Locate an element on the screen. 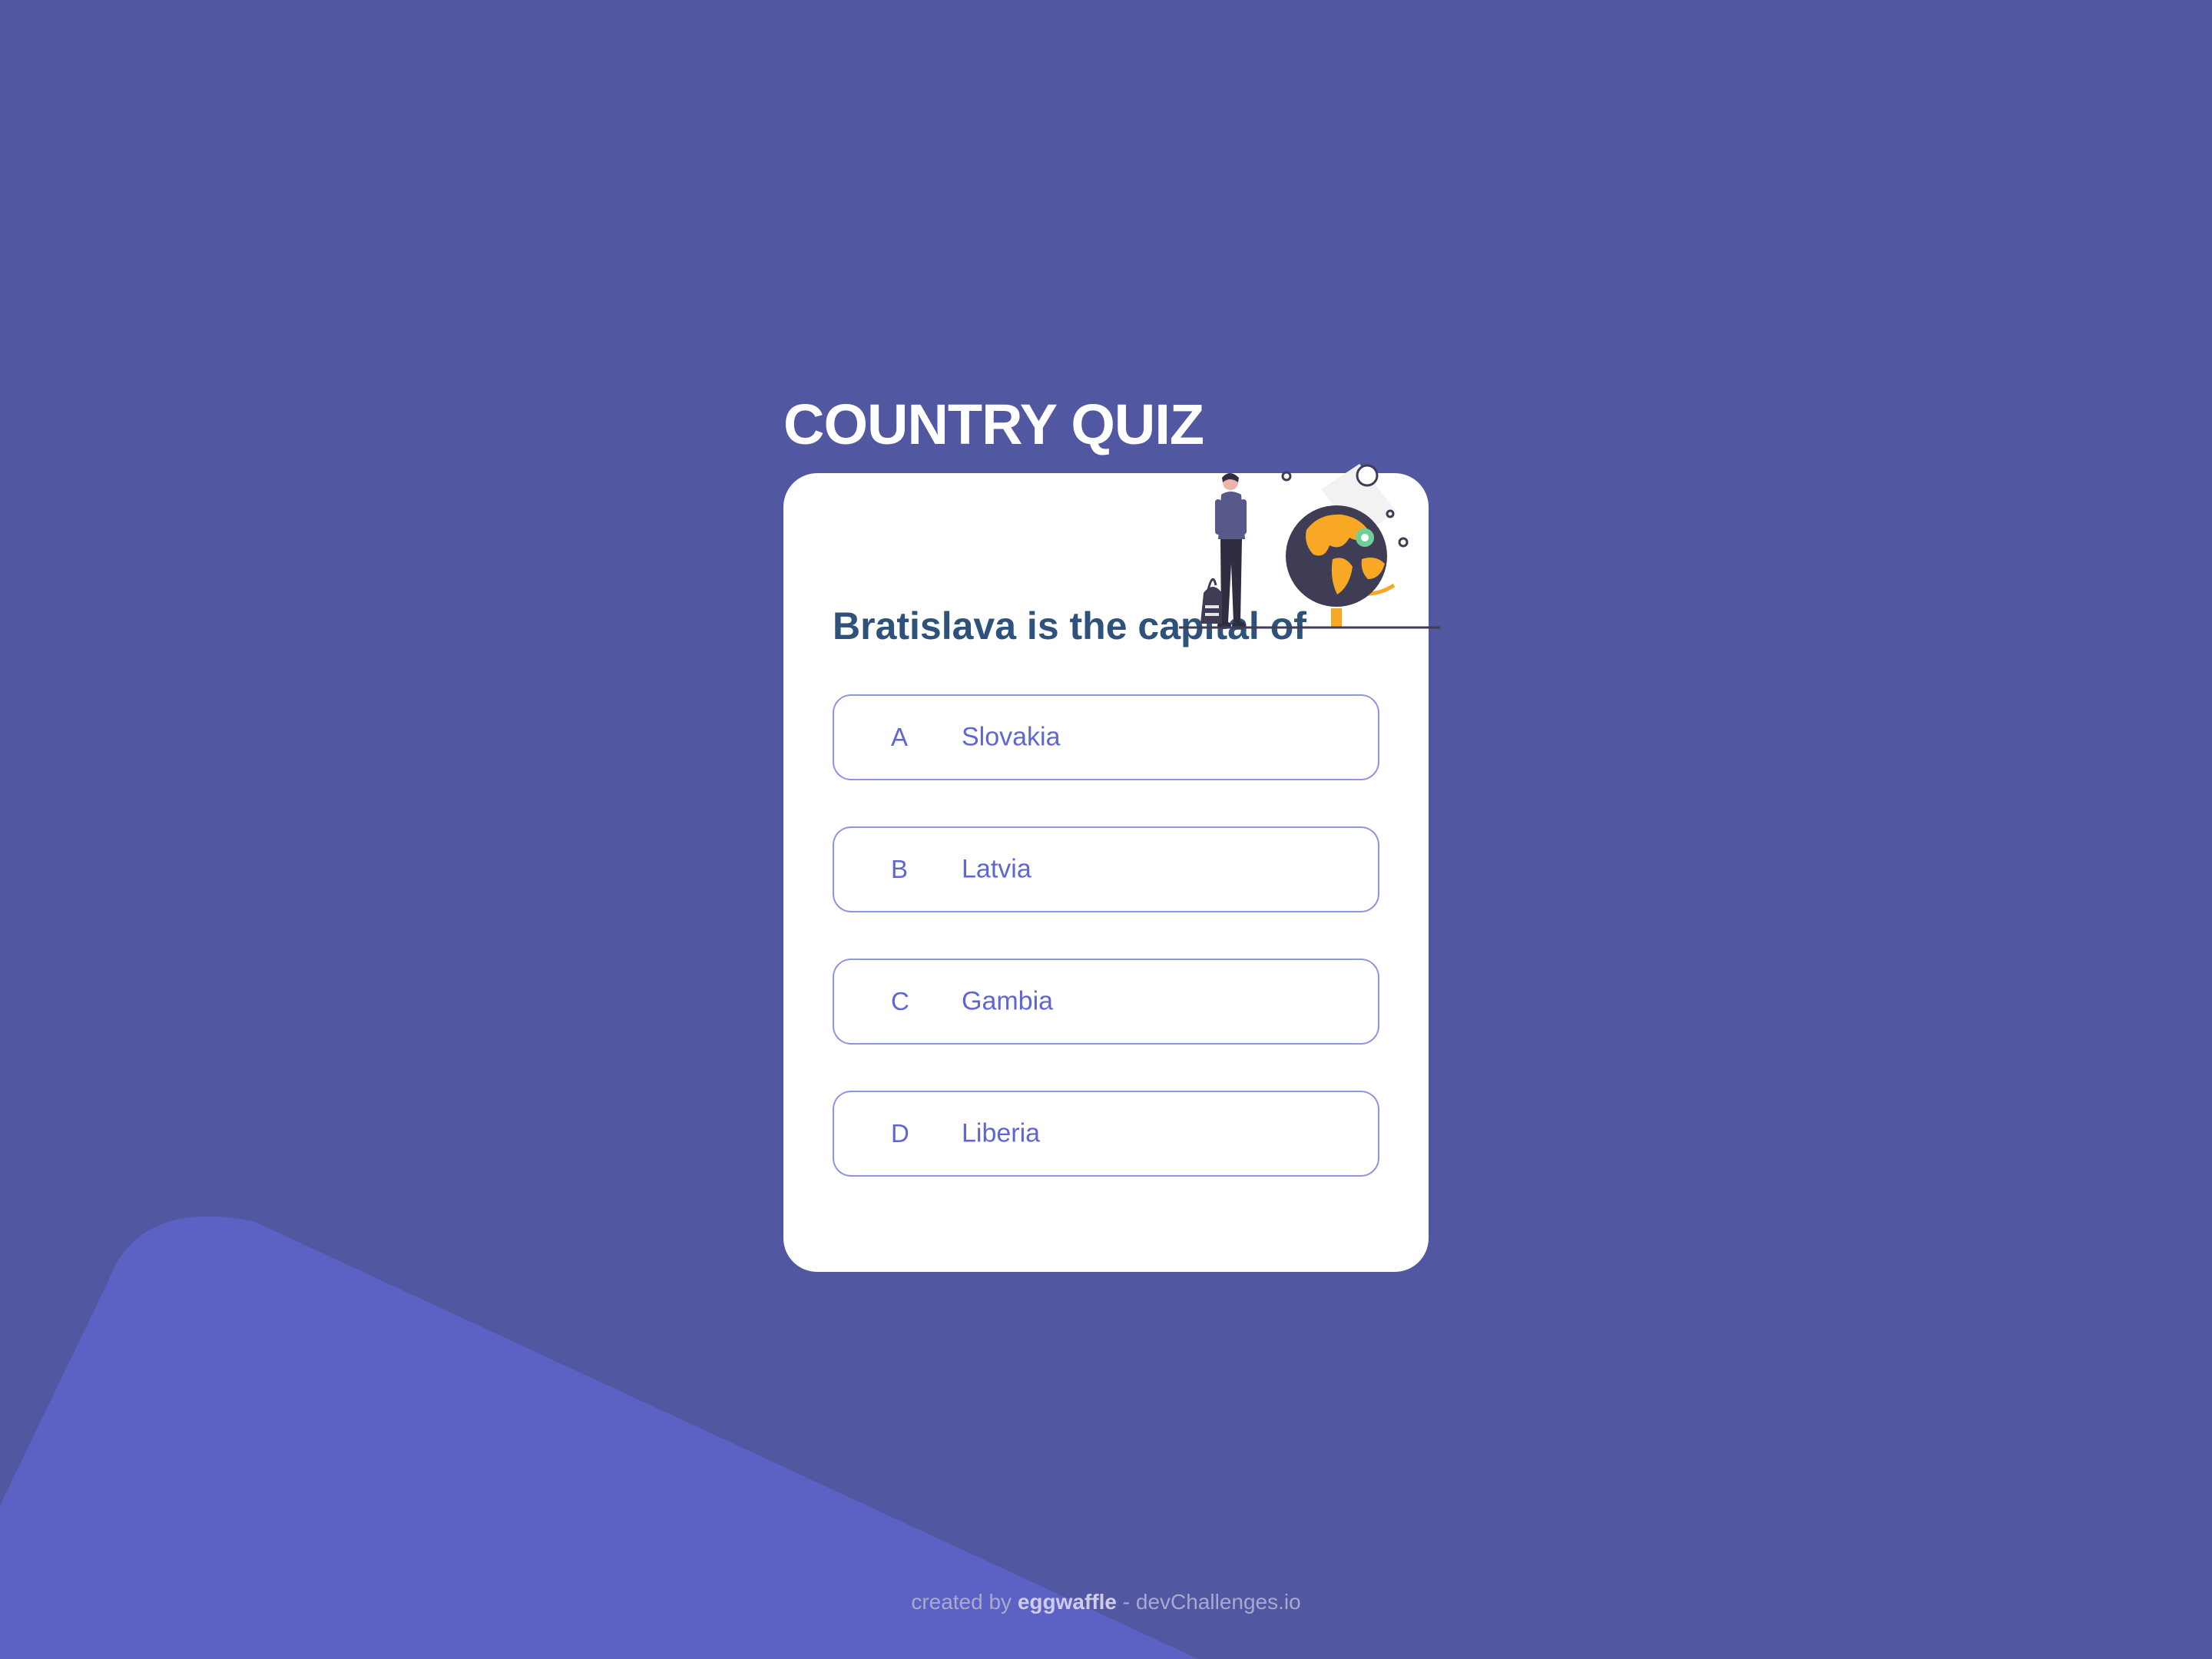 The image size is (2212, 1659). answer-options: A Slovakia B Latvia C Gambia D Liberia is located at coordinates (1106, 935).